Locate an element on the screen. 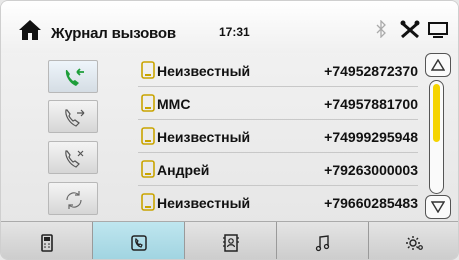 This screenshot has width=459, height=260. triangle-up-icon is located at coordinates (438, 65).